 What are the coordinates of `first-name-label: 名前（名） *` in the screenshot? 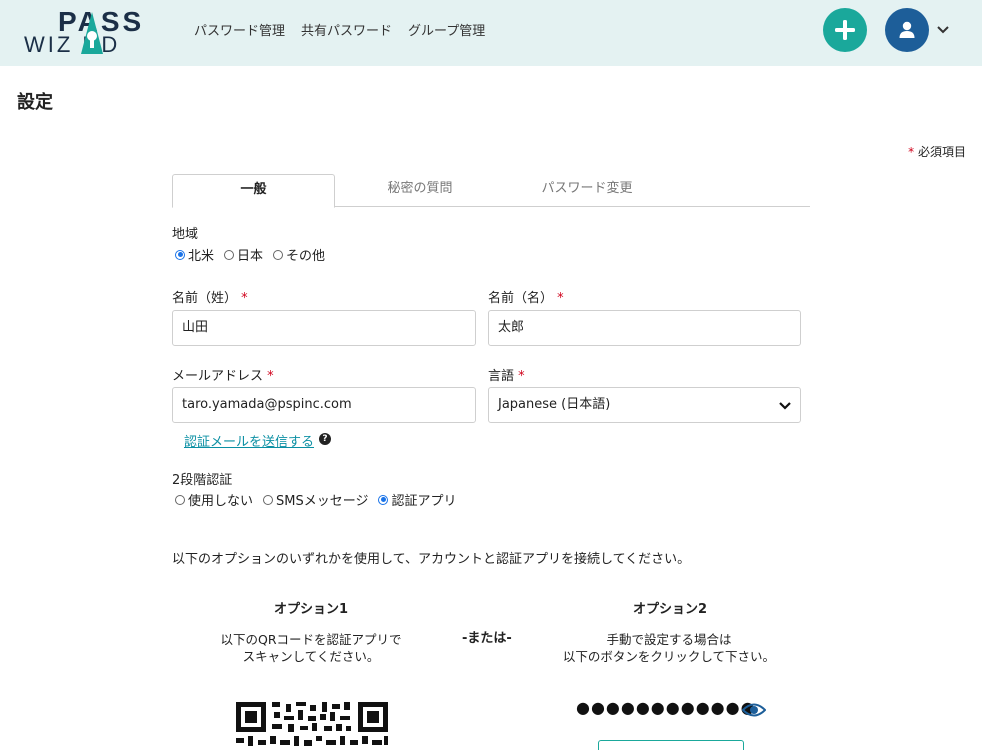 It's located at (526, 296).